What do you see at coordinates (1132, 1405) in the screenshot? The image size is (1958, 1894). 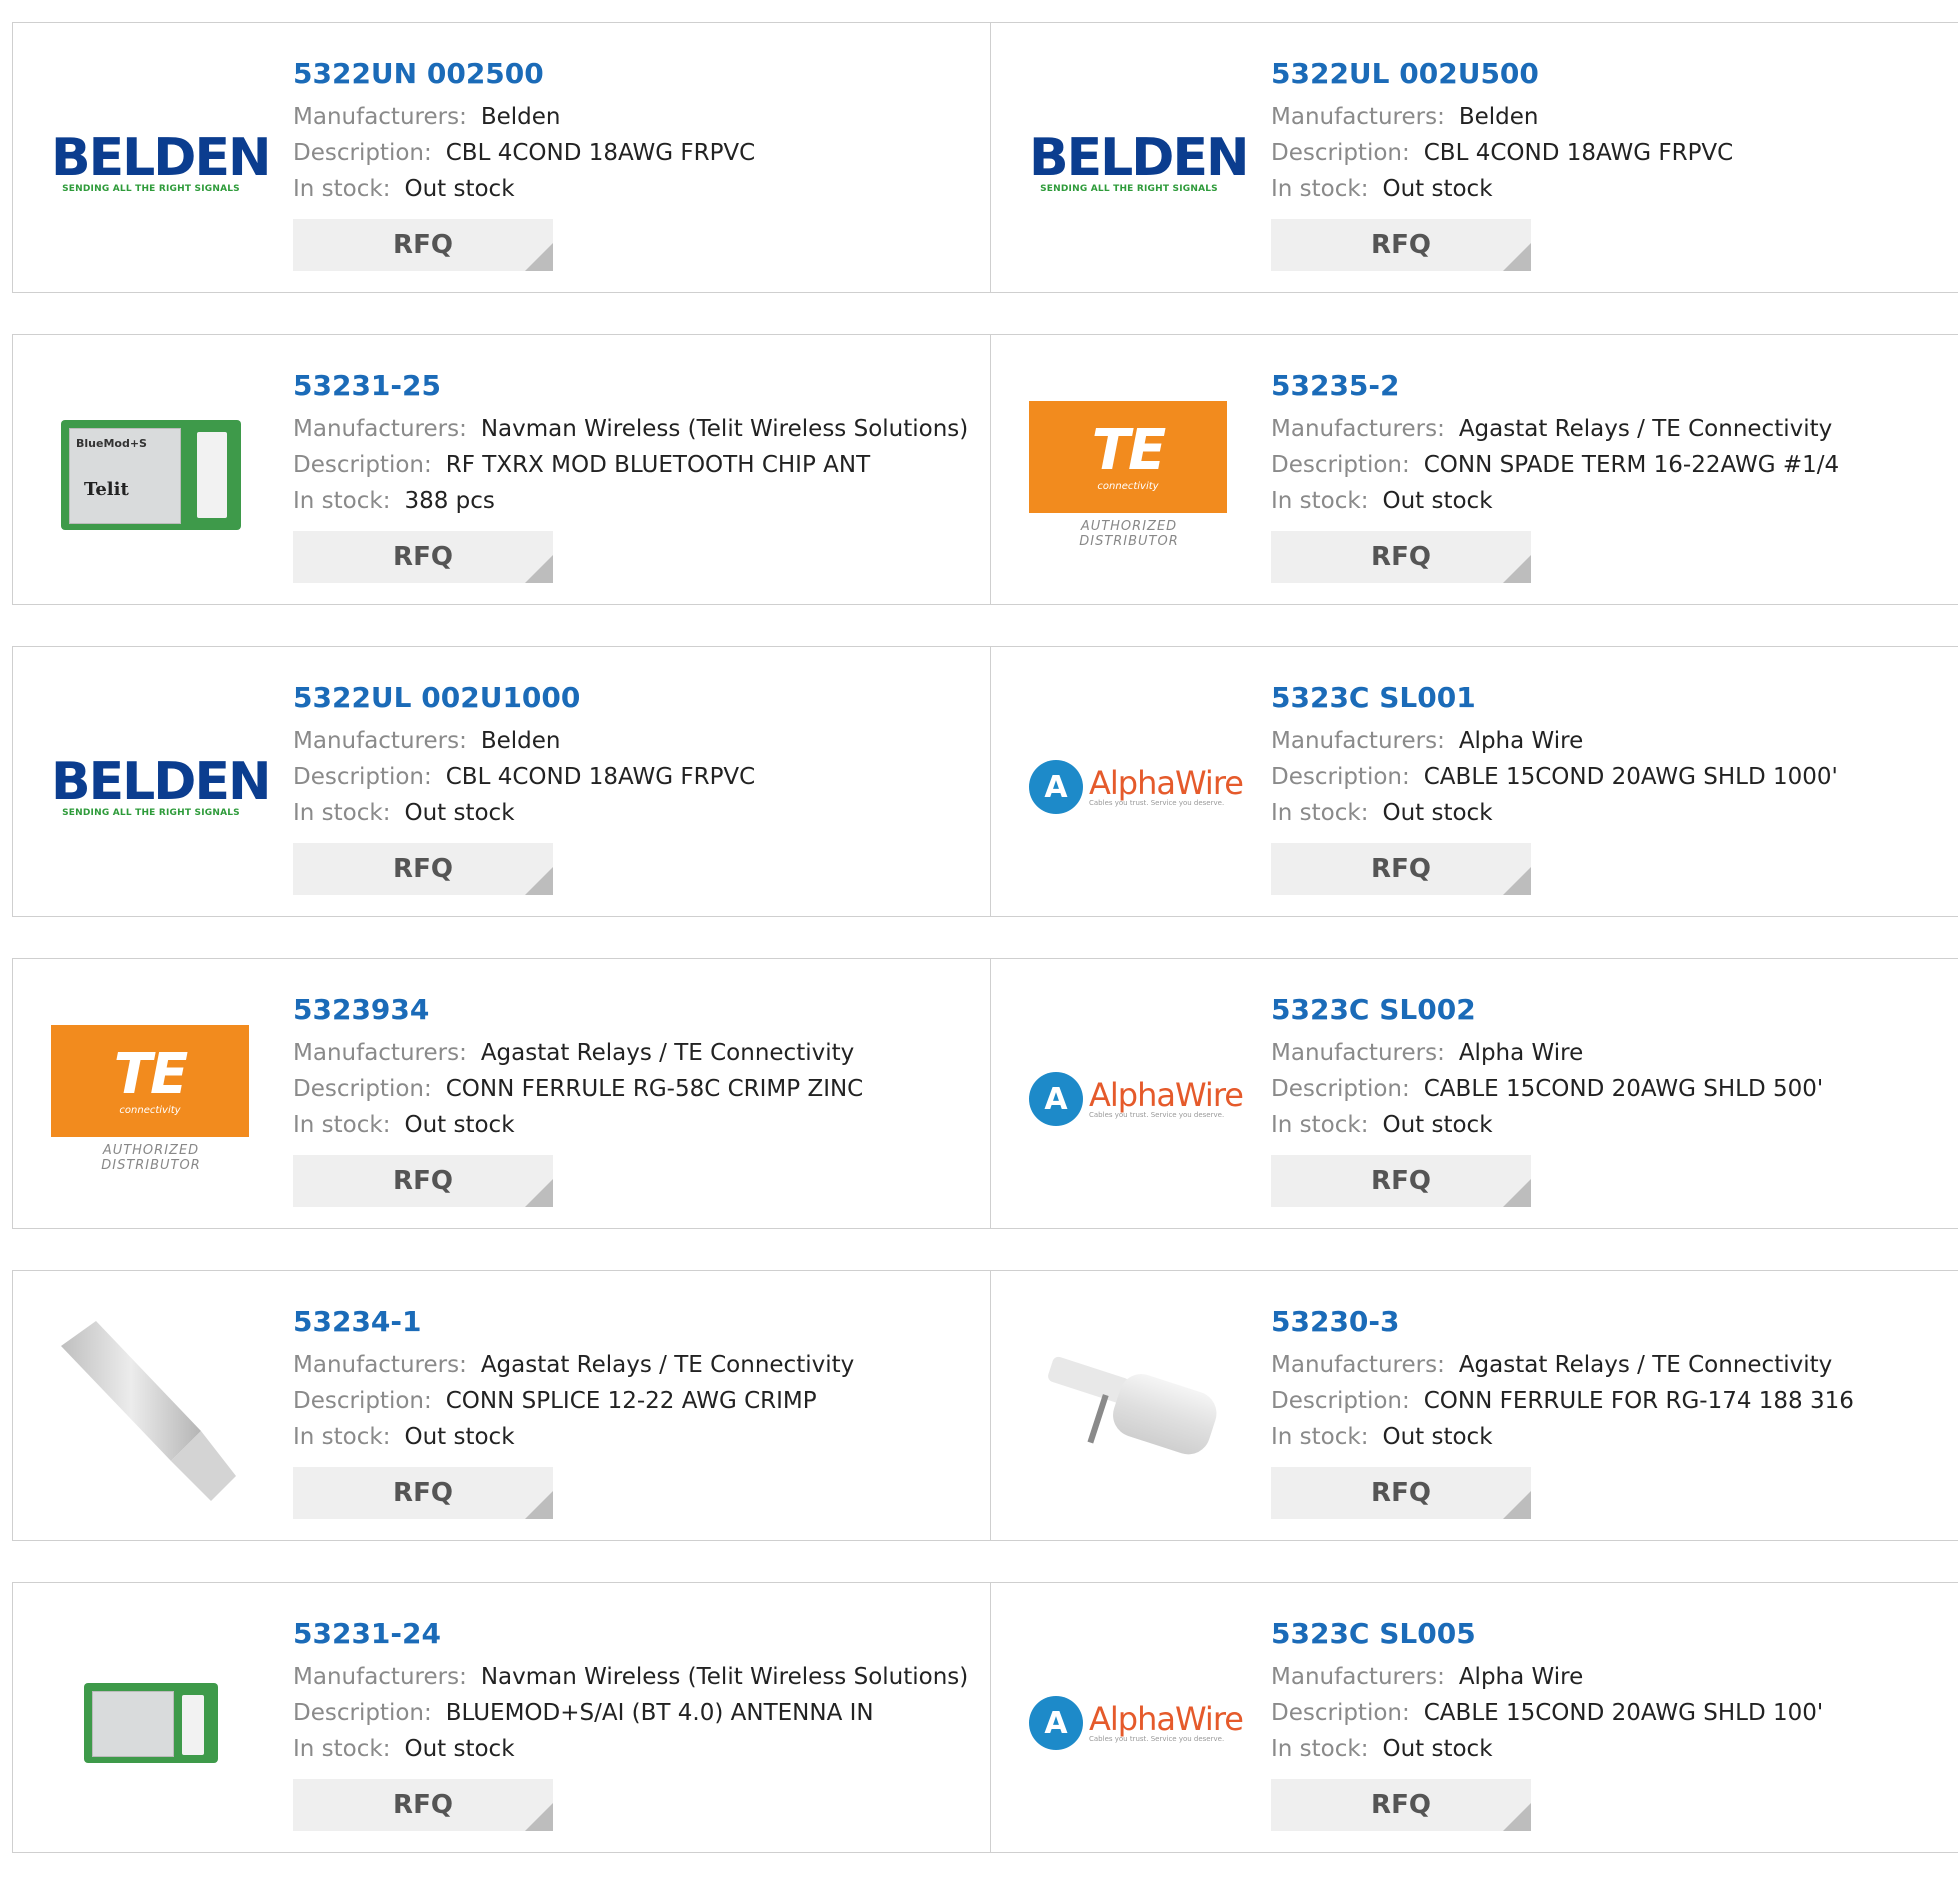 I see `ferrule-connector-image` at bounding box center [1132, 1405].